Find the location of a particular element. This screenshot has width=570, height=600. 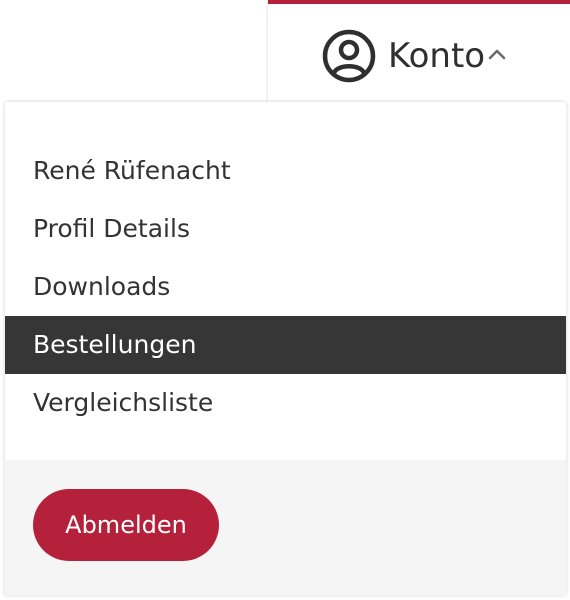

account-label: Konto is located at coordinates (437, 56).